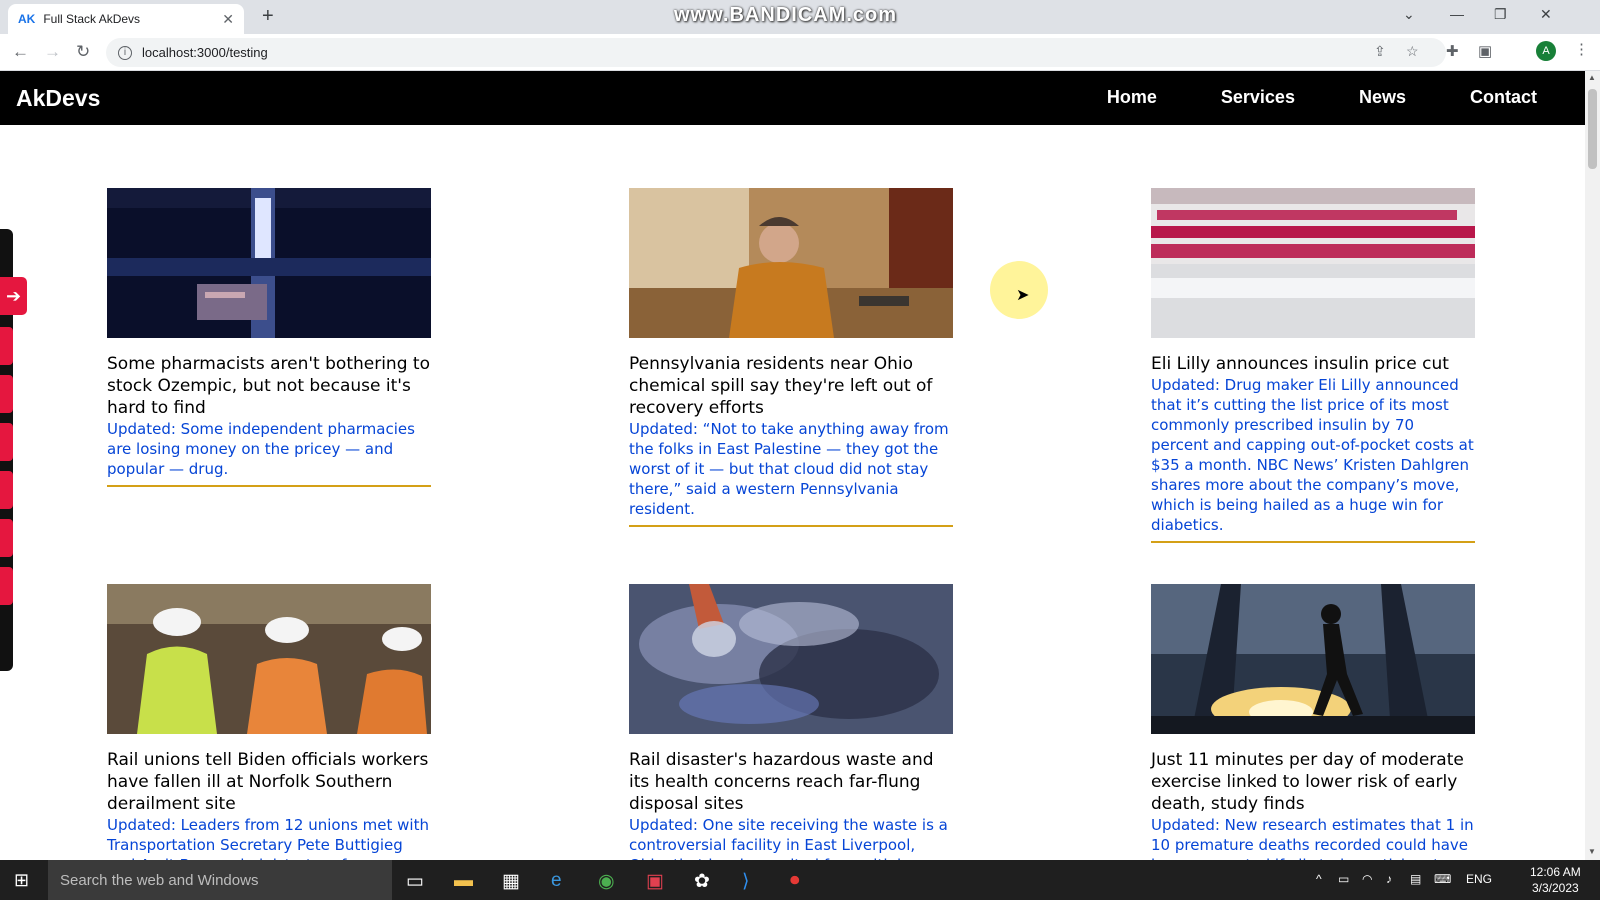 The image size is (1600, 900). Describe the element at coordinates (1322, 97) in the screenshot. I see `main-nav: Home Services News Contact` at that location.